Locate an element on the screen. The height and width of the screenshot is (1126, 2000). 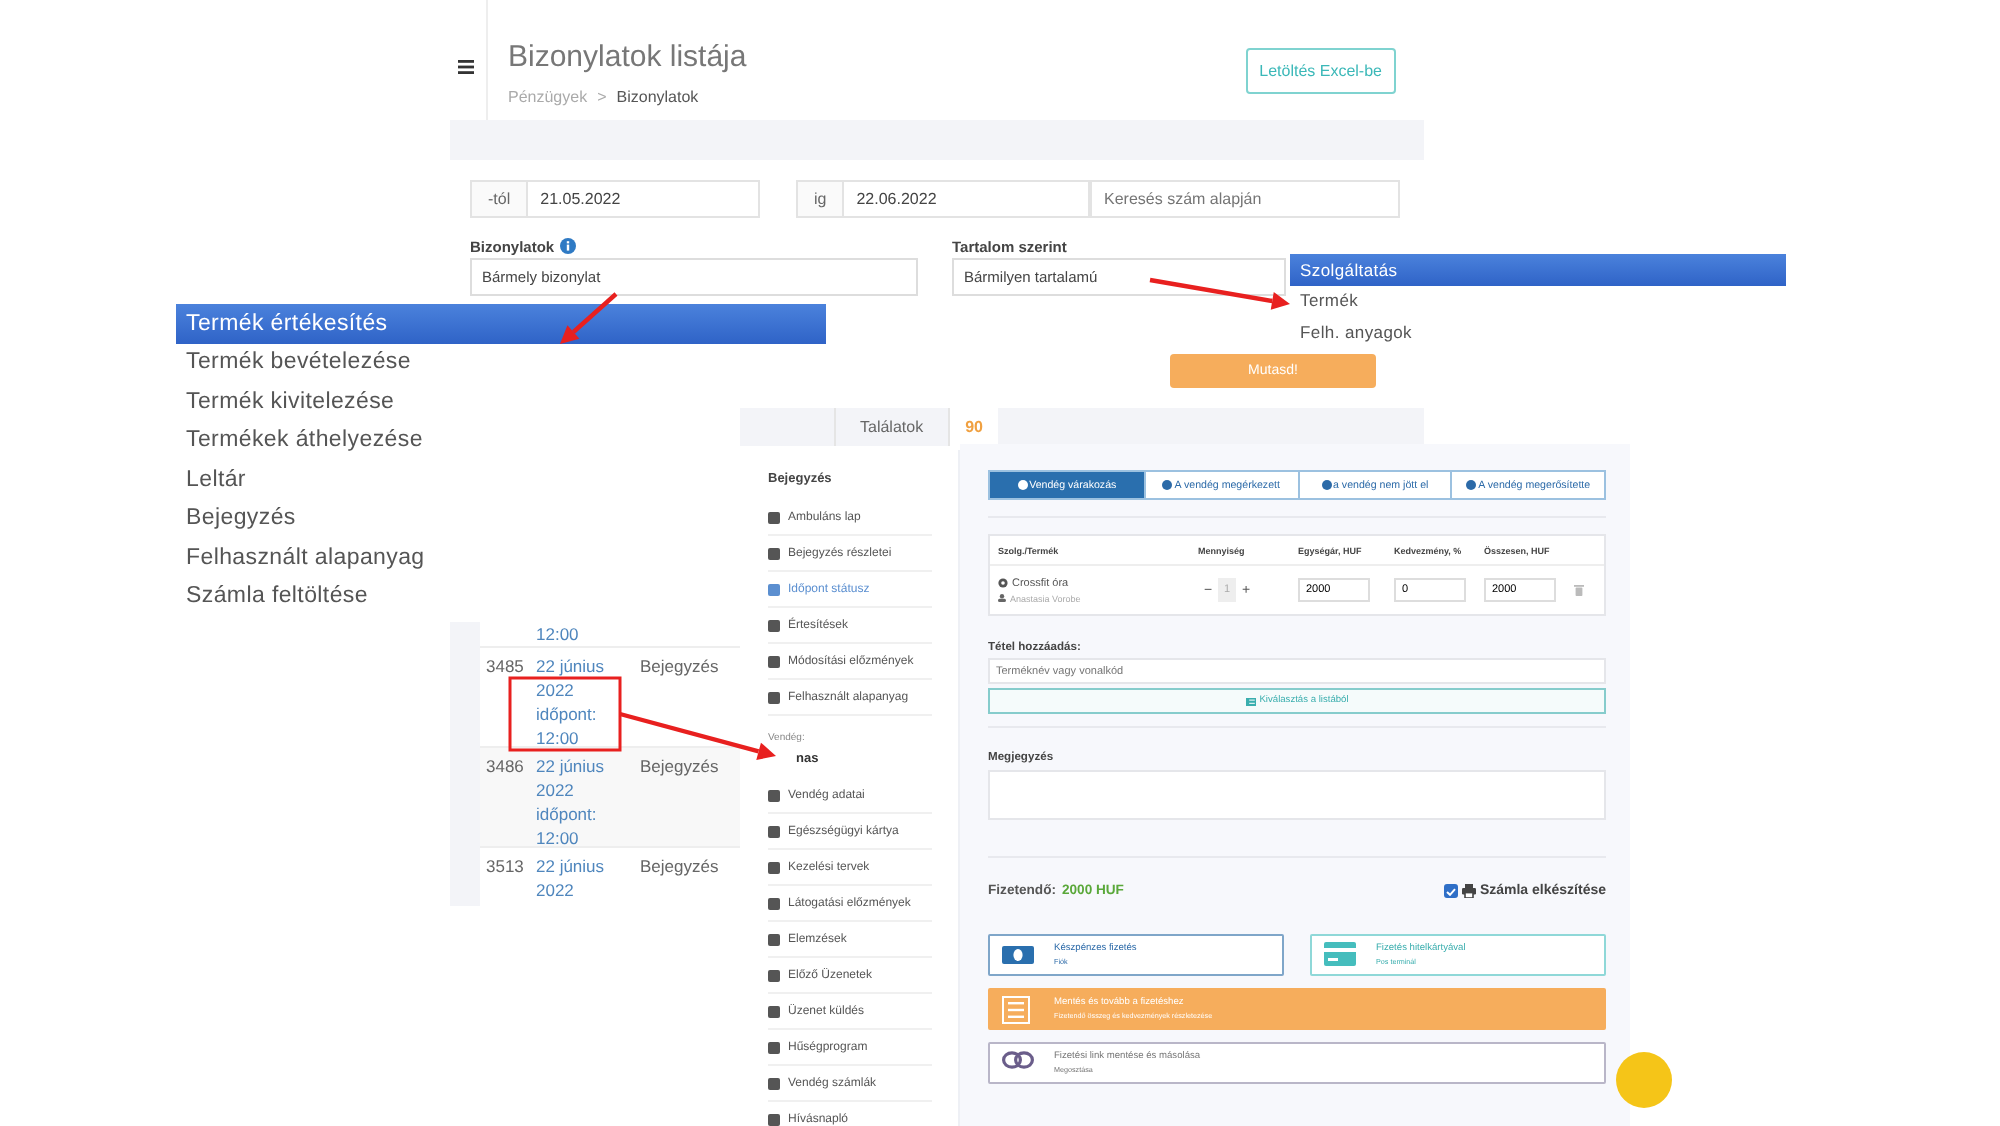
results-count: 90 is located at coordinates (973, 427).